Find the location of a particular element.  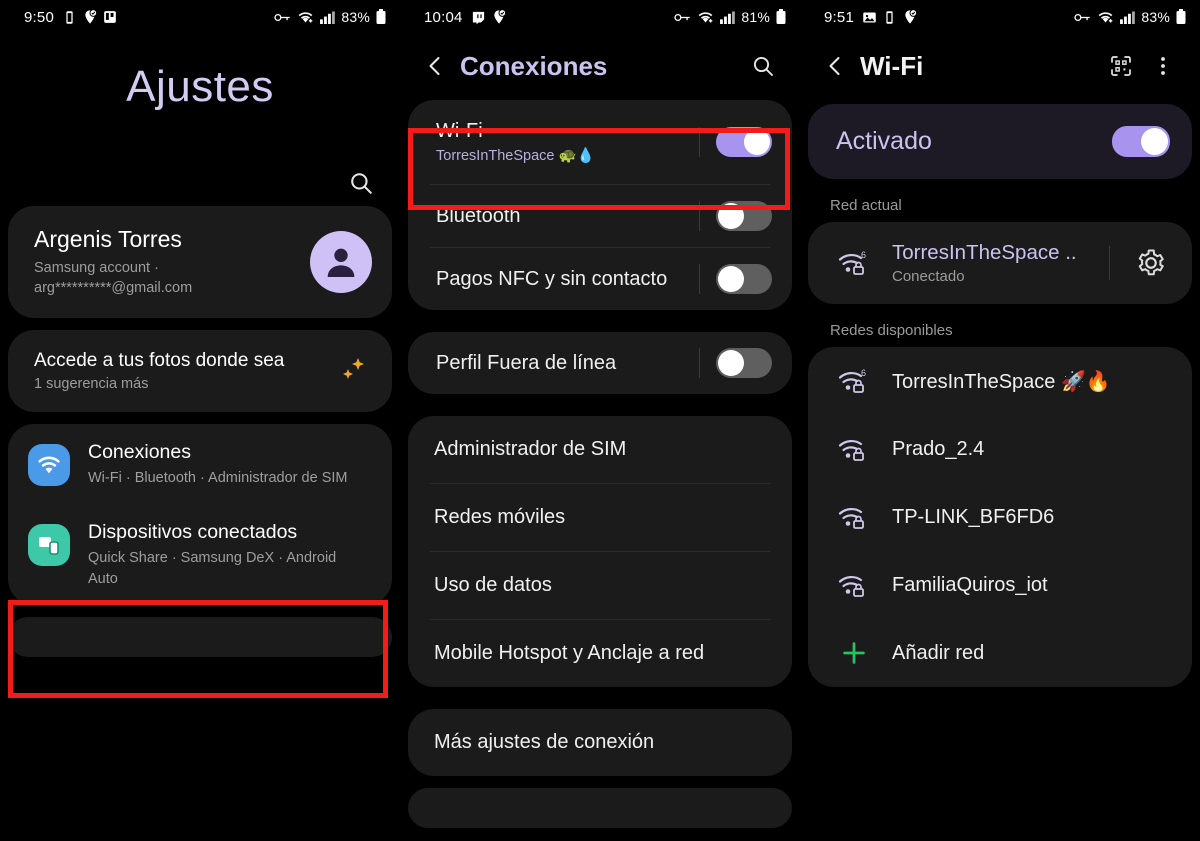

more-settings-card: Más ajustes de conexión is located at coordinates (600, 742).